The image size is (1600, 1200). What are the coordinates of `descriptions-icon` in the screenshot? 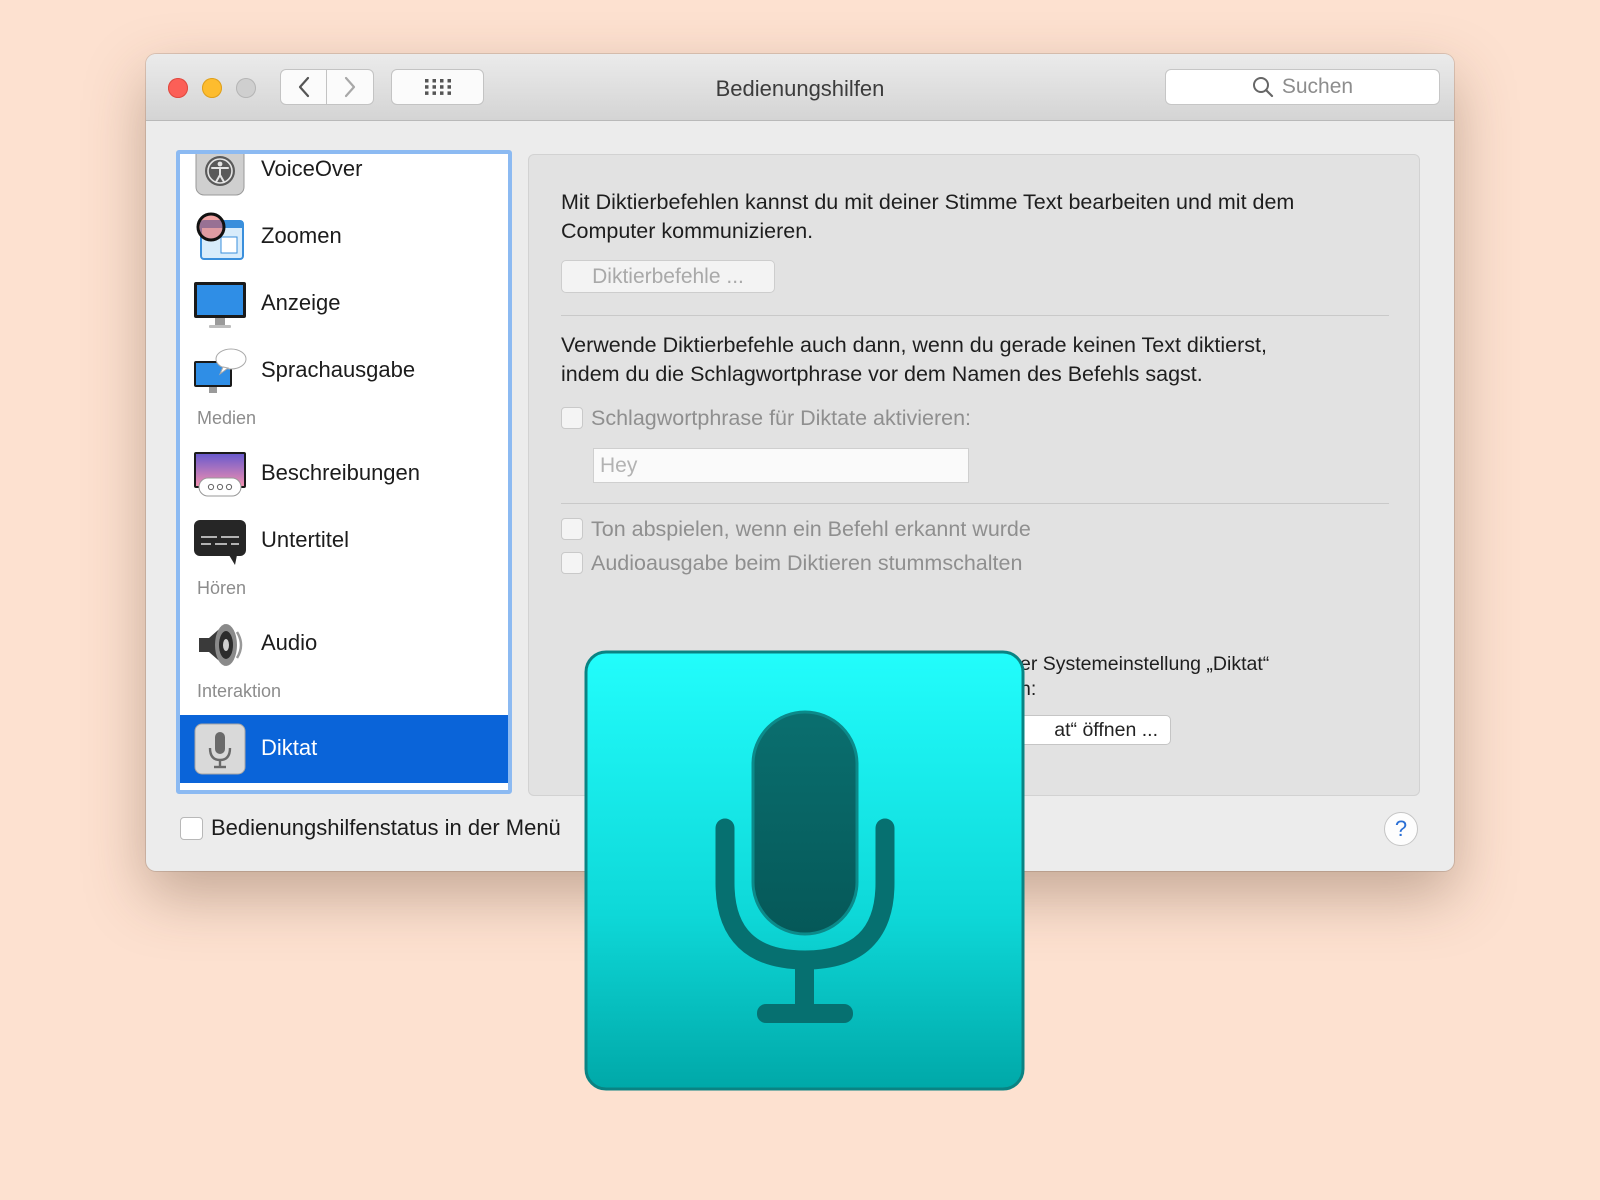 It's located at (220, 474).